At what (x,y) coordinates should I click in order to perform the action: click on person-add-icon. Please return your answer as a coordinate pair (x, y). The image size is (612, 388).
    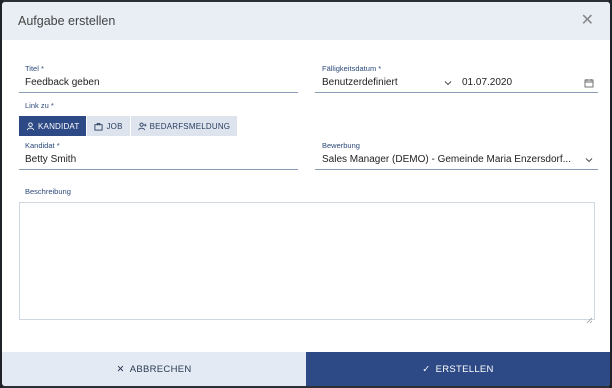
    Looking at the image, I should click on (142, 126).